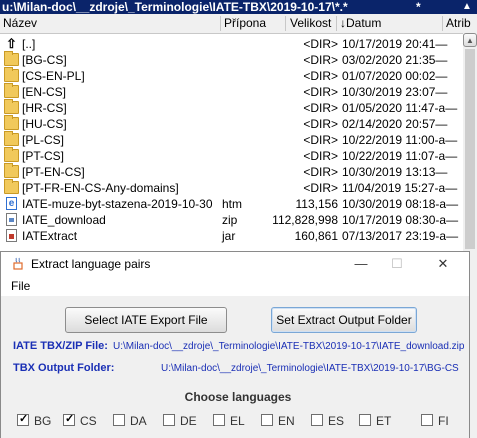 The image size is (477, 438). What do you see at coordinates (44, 92) in the screenshot?
I see `file-name: [EN-CS]` at bounding box center [44, 92].